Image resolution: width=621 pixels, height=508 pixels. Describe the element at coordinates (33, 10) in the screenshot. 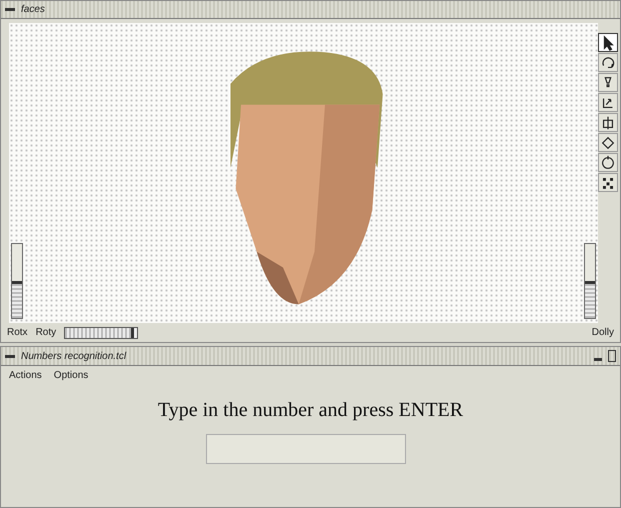

I see `window-title: faces` at that location.